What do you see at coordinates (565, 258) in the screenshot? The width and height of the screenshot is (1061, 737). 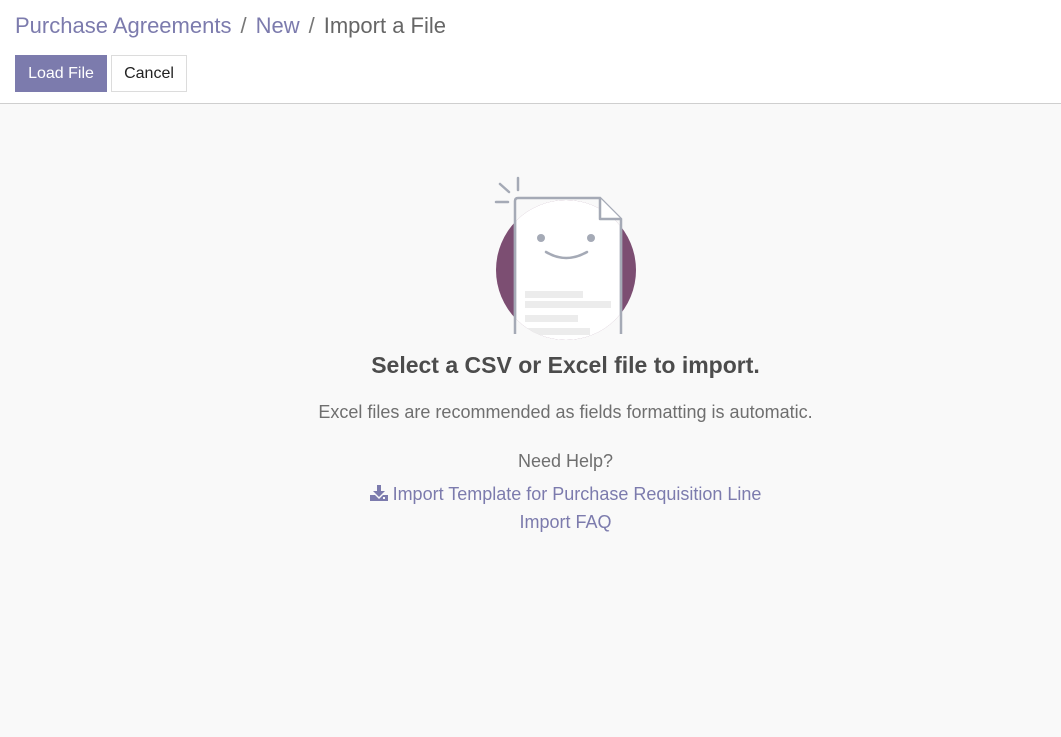 I see `smiling-document-illustration` at bounding box center [565, 258].